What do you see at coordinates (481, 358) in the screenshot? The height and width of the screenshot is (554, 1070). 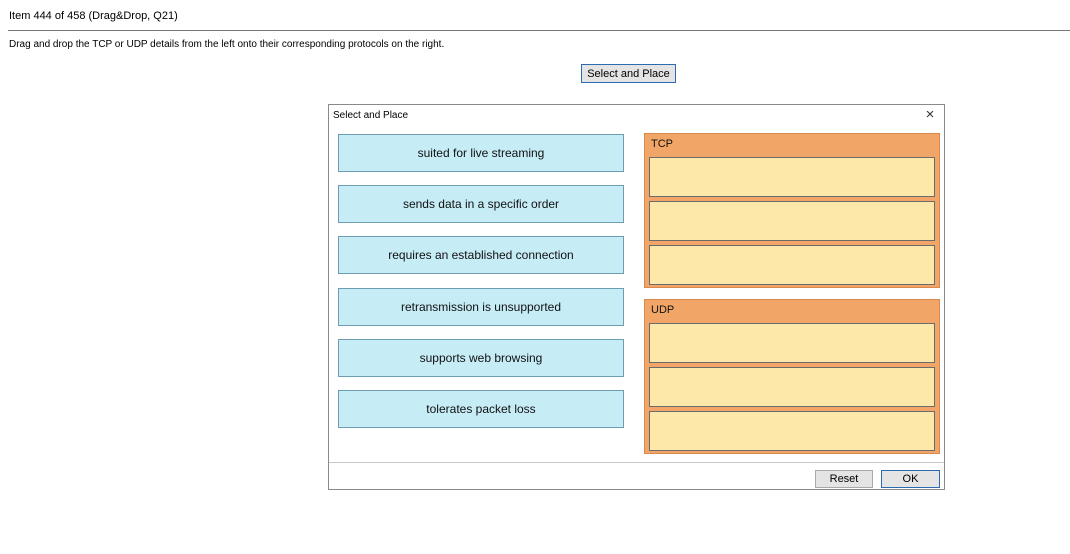 I see `drag-item-web-browsing: supports web browsing` at bounding box center [481, 358].